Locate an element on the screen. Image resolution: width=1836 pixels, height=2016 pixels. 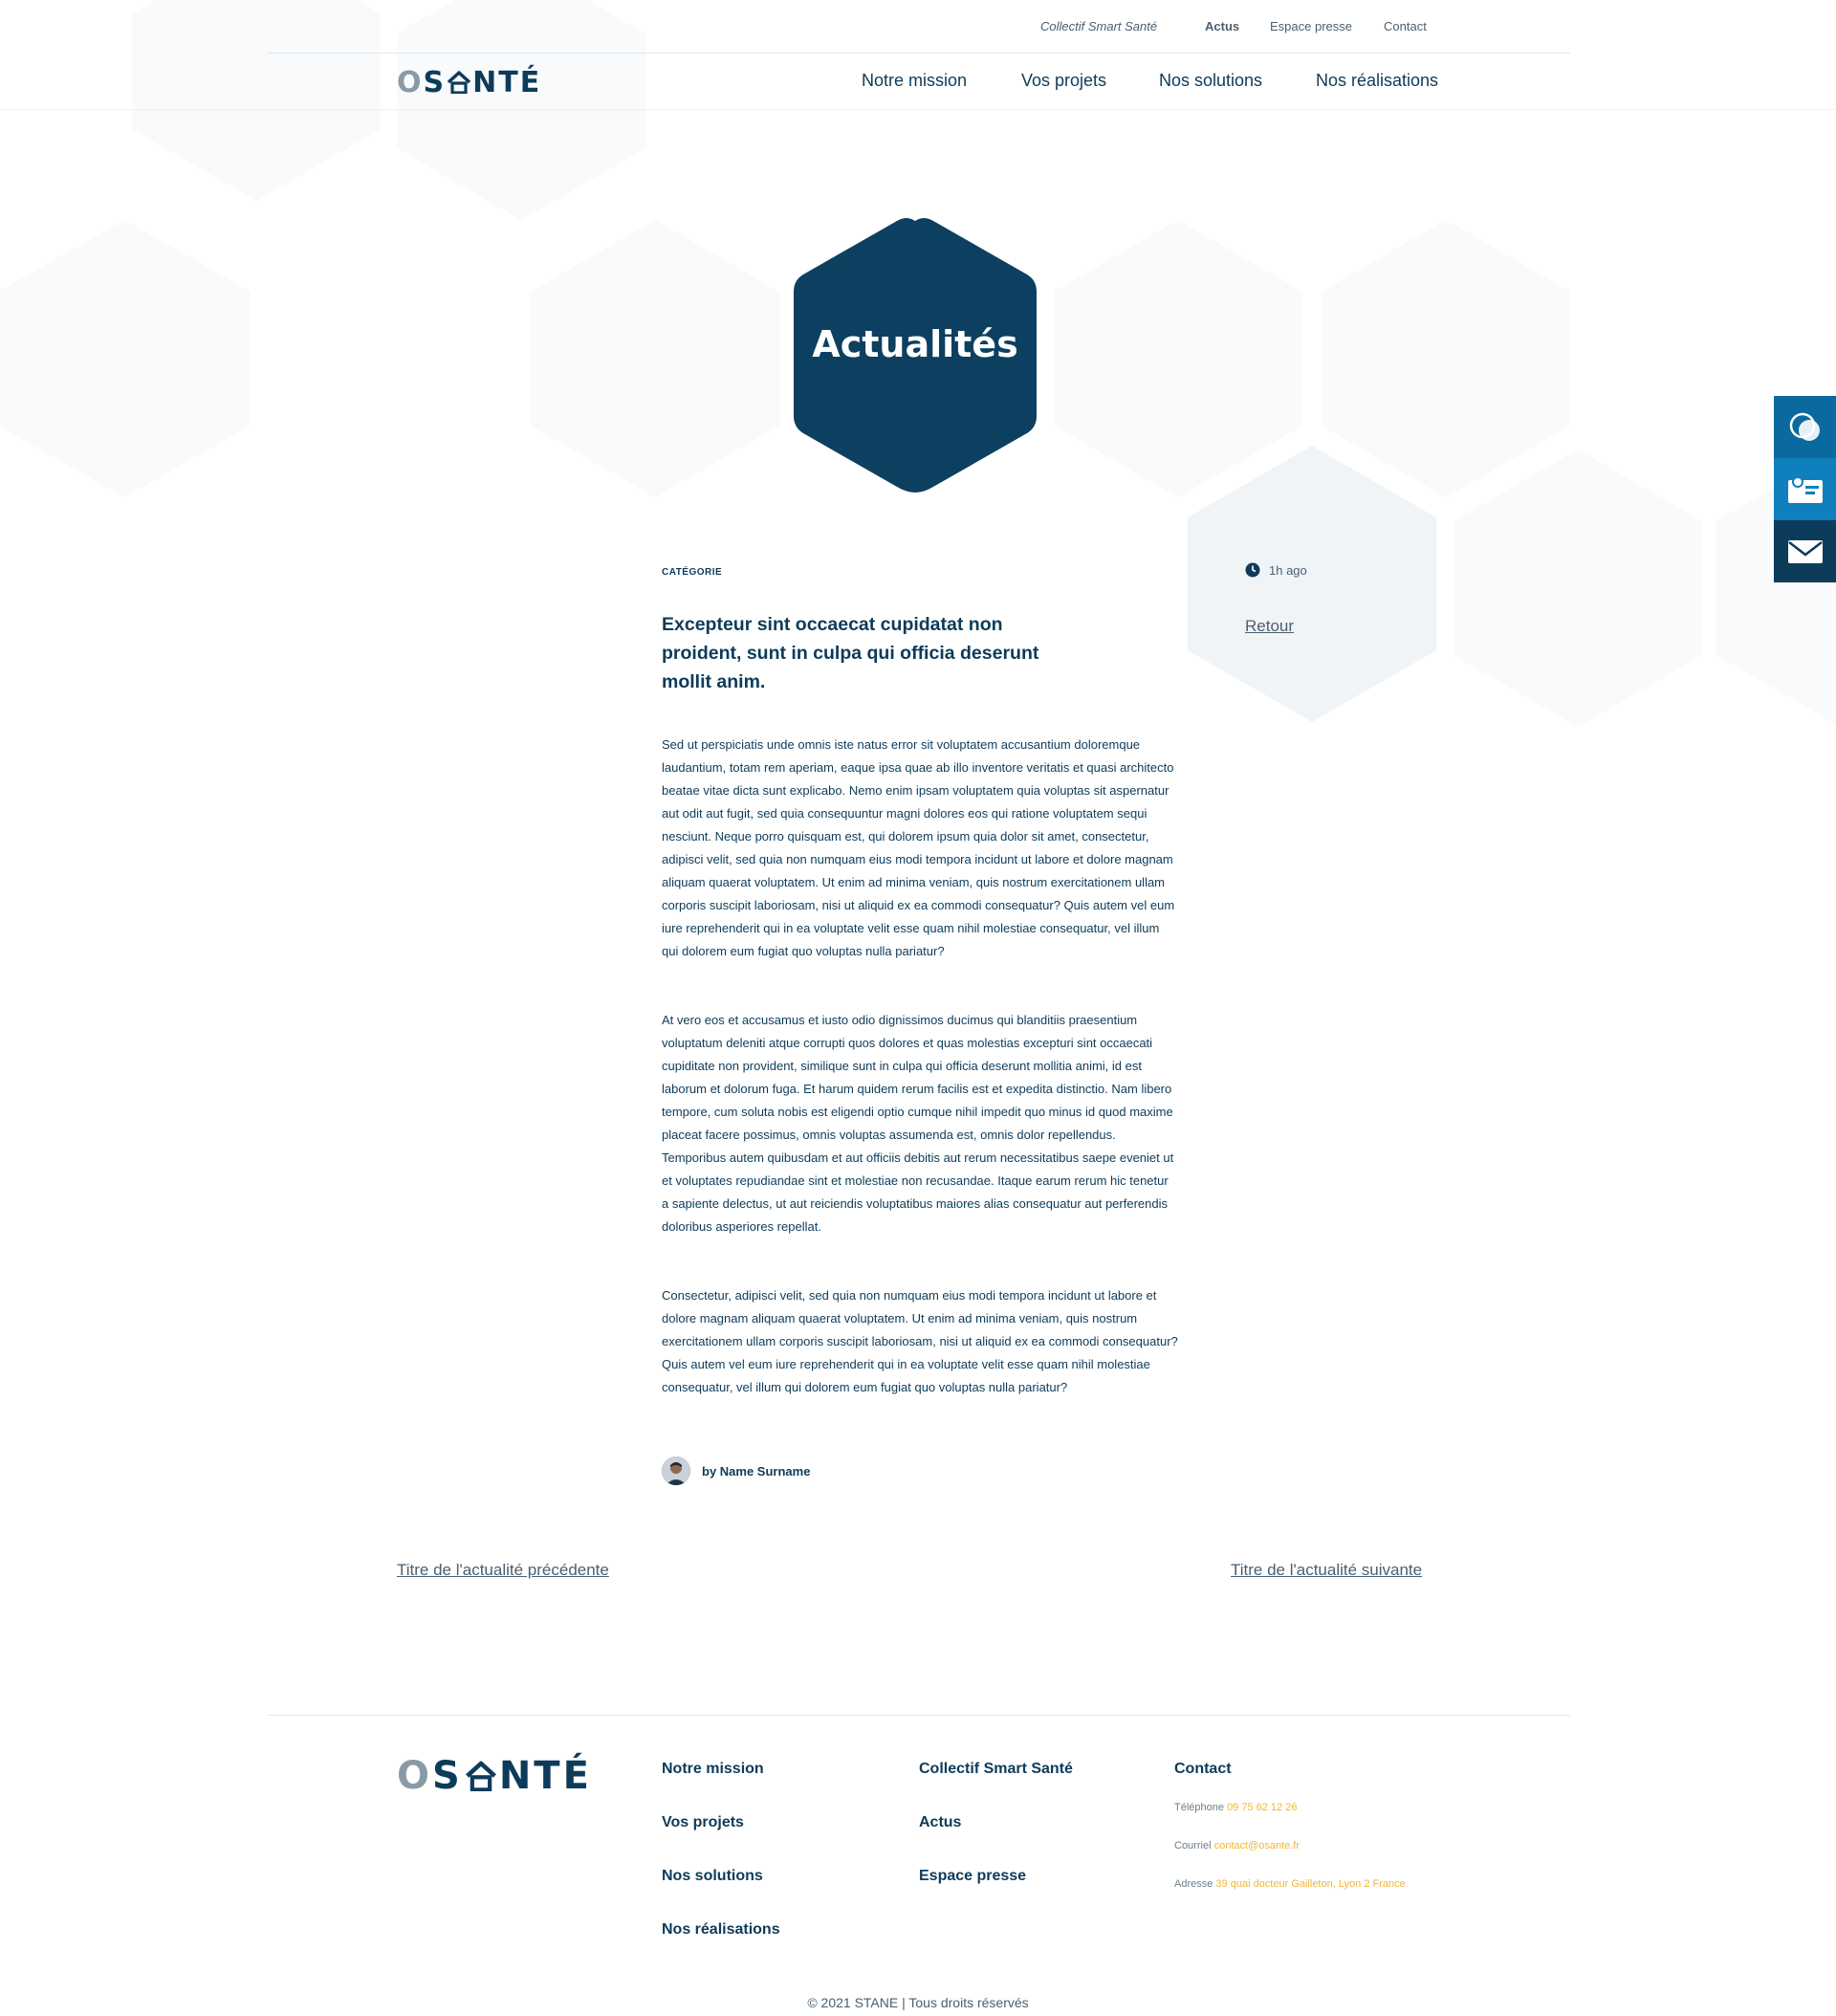
footer-phone: Téléphone 09 75 62 12 26 is located at coordinates (1236, 1807).